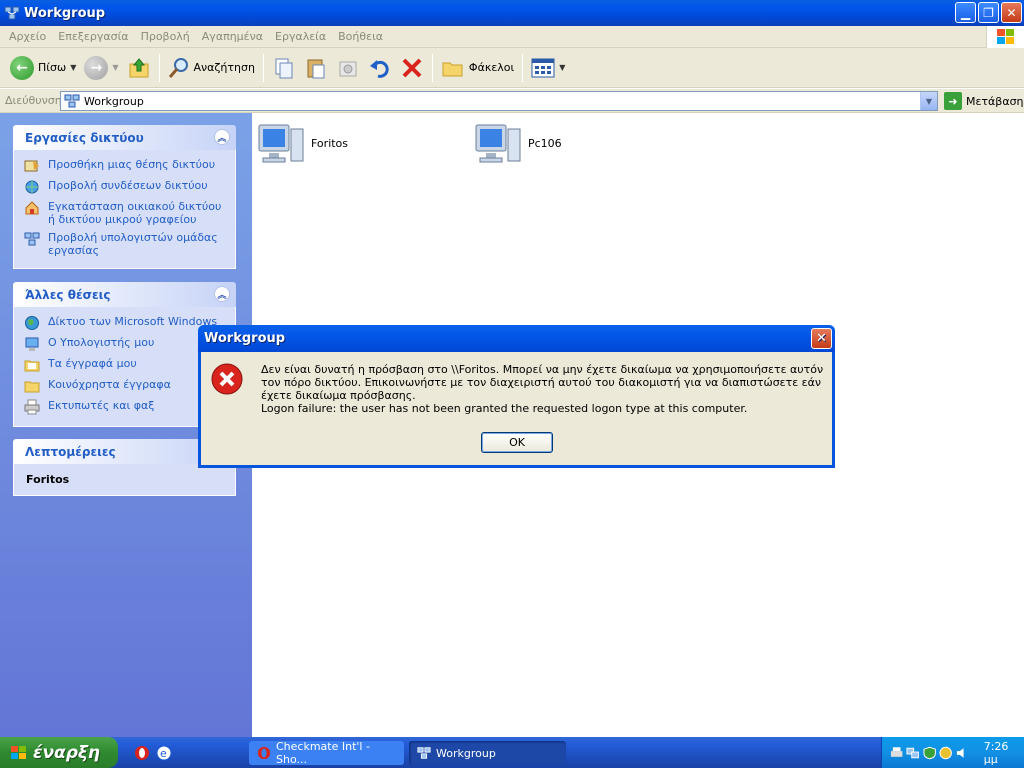 Image resolution: width=1024 pixels, height=768 pixels. I want to click on network-folder-icon, so click(12, 13).